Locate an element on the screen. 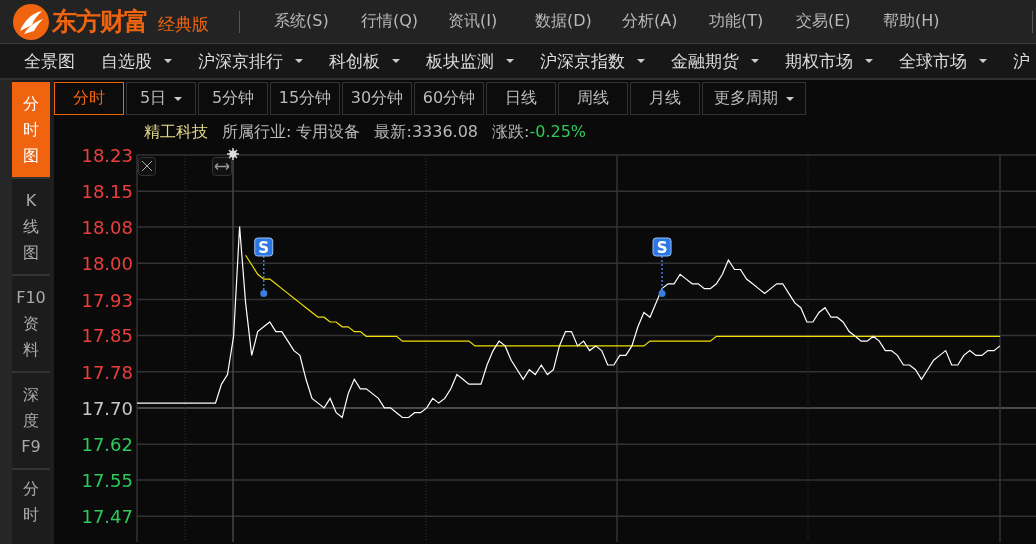 The image size is (1036, 544). menu-item: 系统(S) is located at coordinates (308, 21).